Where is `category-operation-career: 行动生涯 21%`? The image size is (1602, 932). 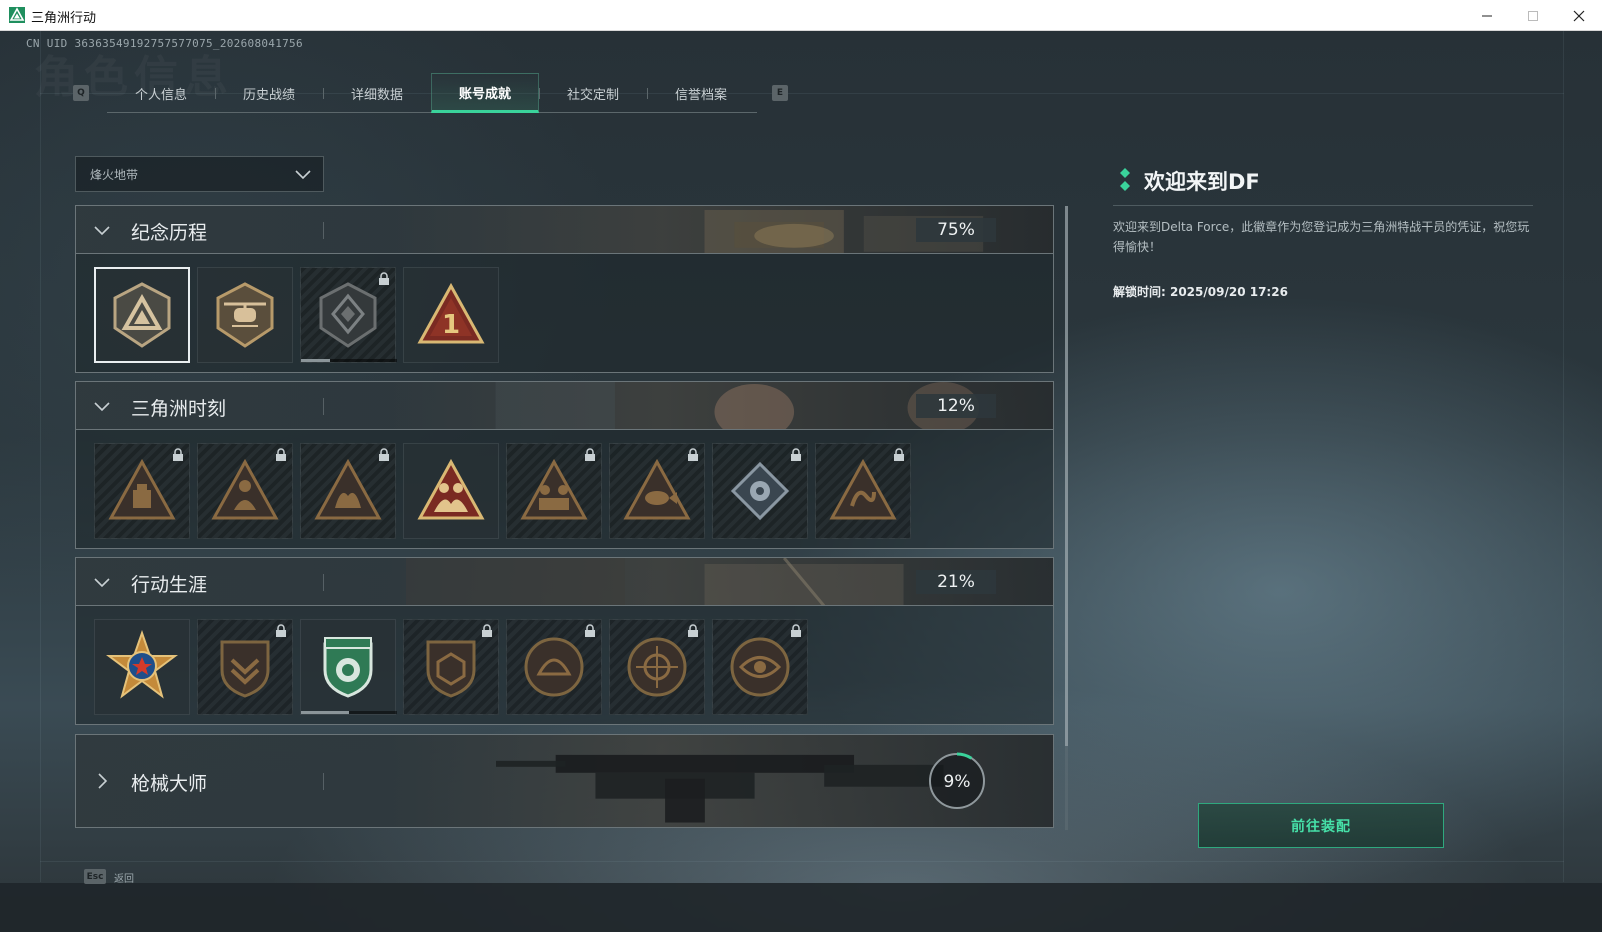 category-operation-career: 行动生涯 21% is located at coordinates (564, 641).